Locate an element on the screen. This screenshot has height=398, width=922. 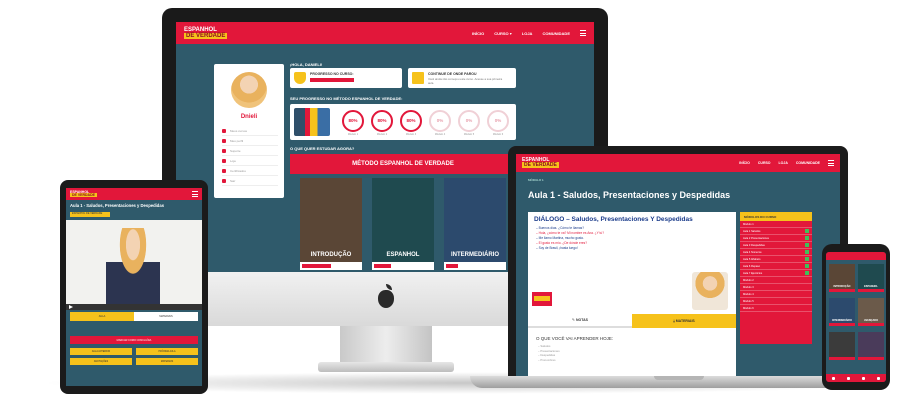
course-card: INTERMEDIÁRIO is located at coordinates (475, 224).